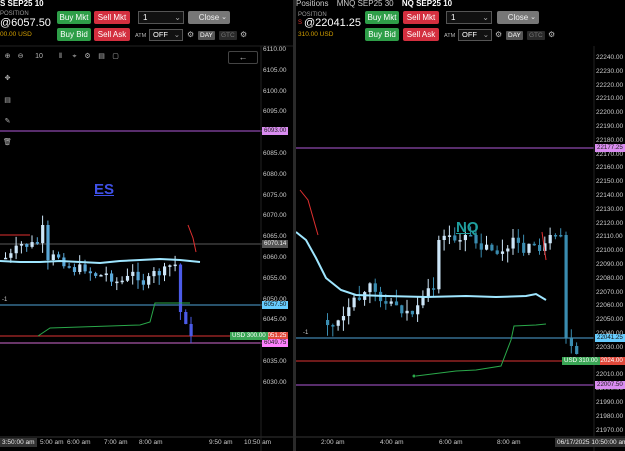 This screenshot has width=625, height=451. What do you see at coordinates (275, 382) in the screenshot?
I see `price-axis-label: 6030.00` at bounding box center [275, 382].